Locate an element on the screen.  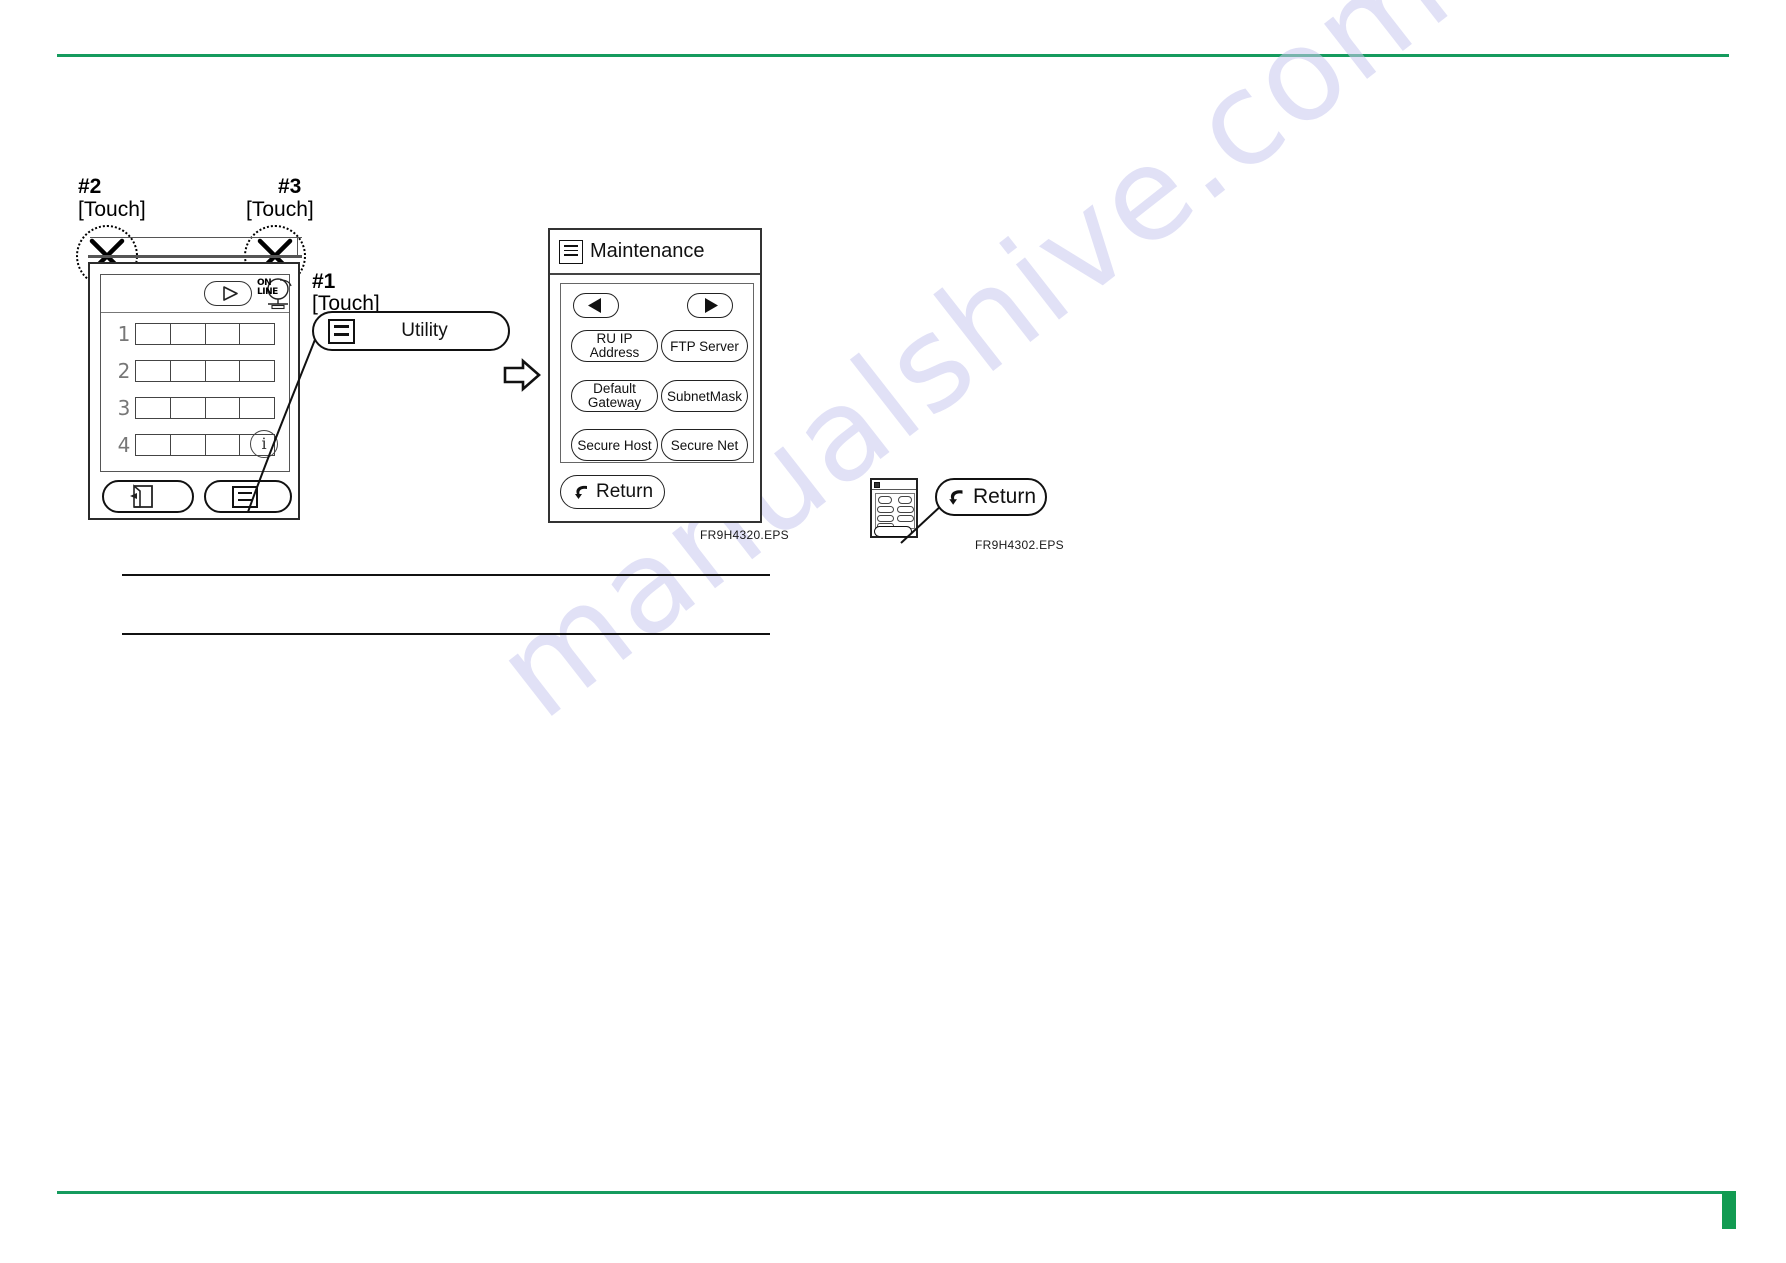
ftp-server-button: FTP Server is located at coordinates (704, 346).